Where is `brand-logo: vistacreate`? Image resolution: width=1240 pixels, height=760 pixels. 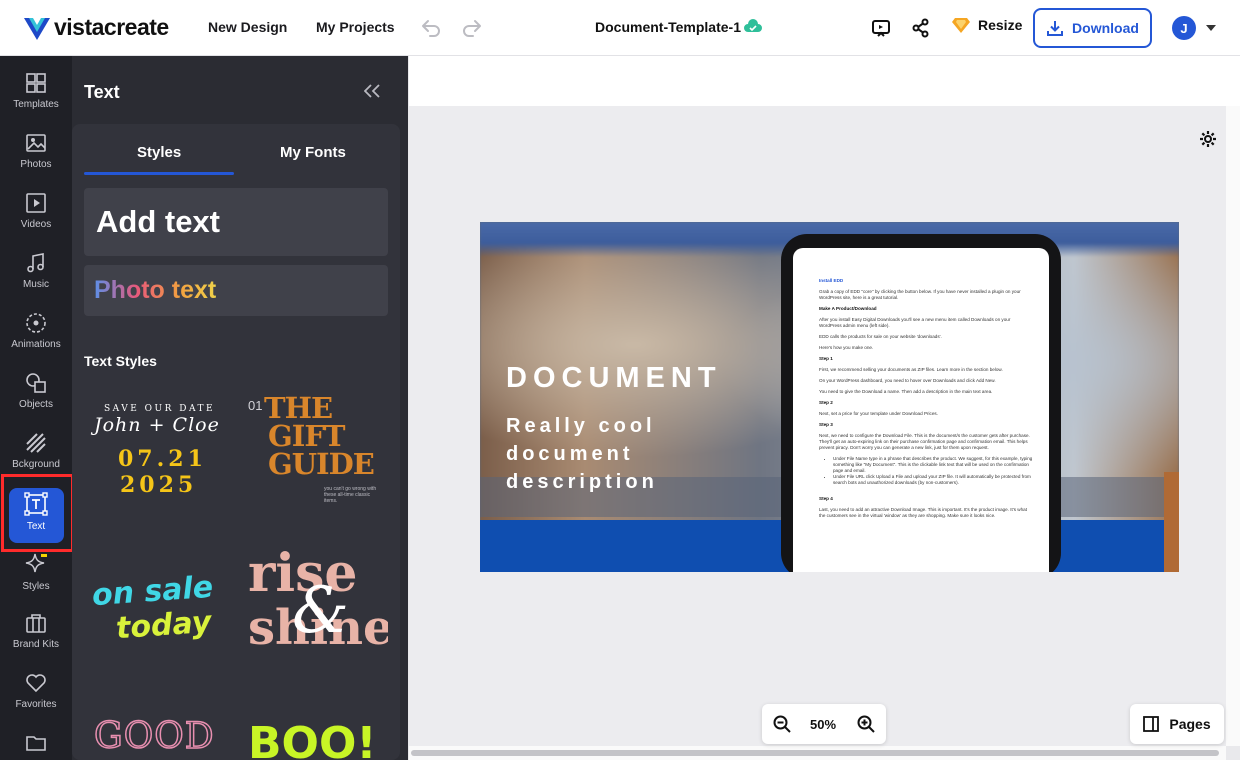 brand-logo: vistacreate is located at coordinates (96, 27).